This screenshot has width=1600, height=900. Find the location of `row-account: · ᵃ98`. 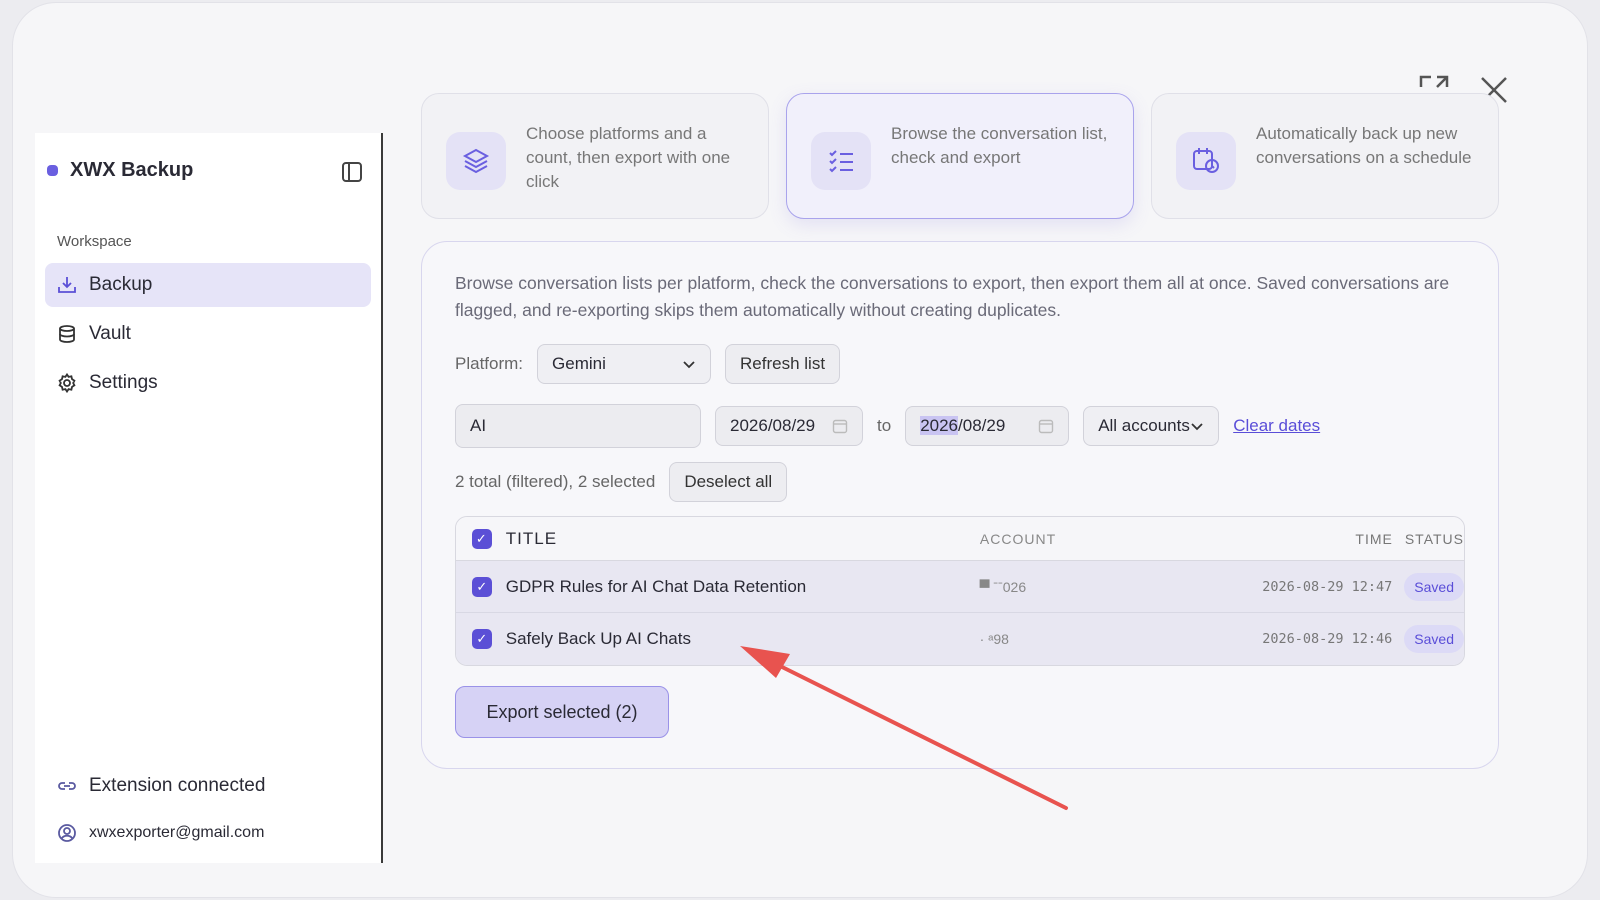

row-account: · ᵃ98 is located at coordinates (994, 639).